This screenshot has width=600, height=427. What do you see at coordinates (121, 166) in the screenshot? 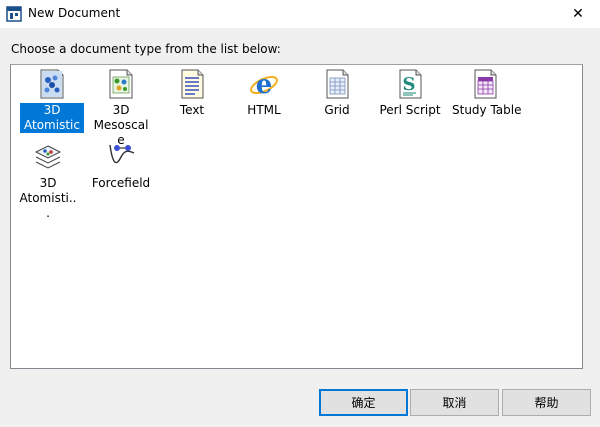
I see `document-type-item: Forcefield` at bounding box center [121, 166].